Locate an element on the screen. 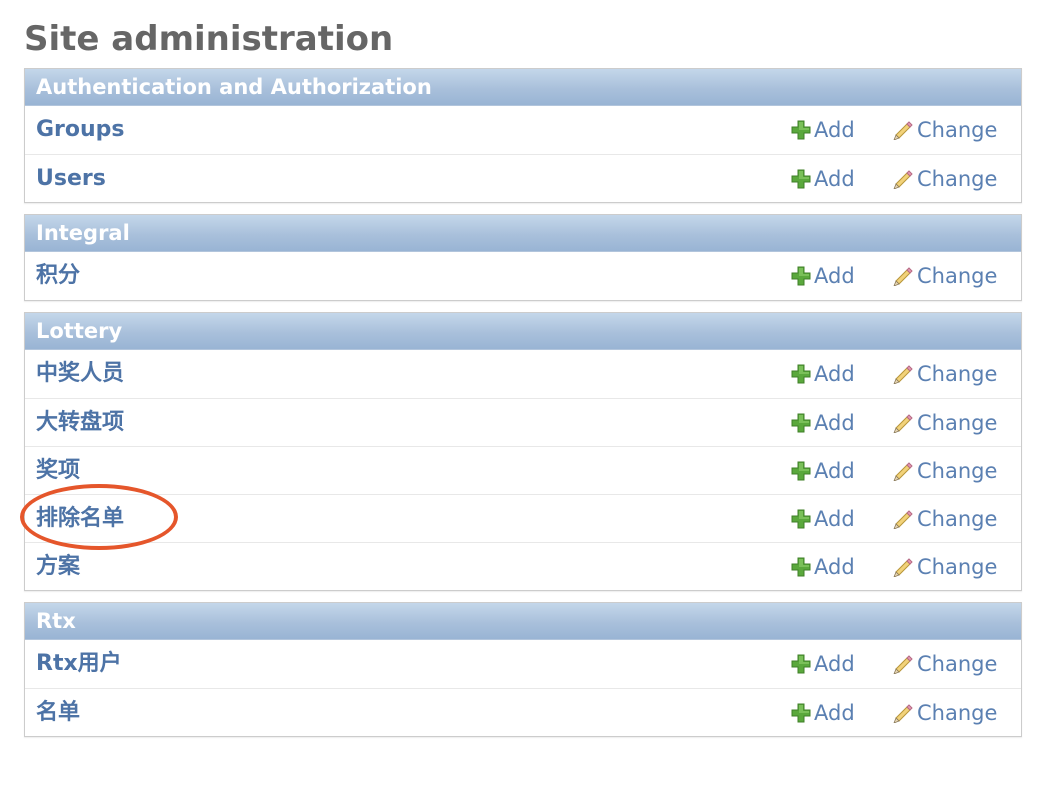  page-title: Site administration is located at coordinates (209, 39).